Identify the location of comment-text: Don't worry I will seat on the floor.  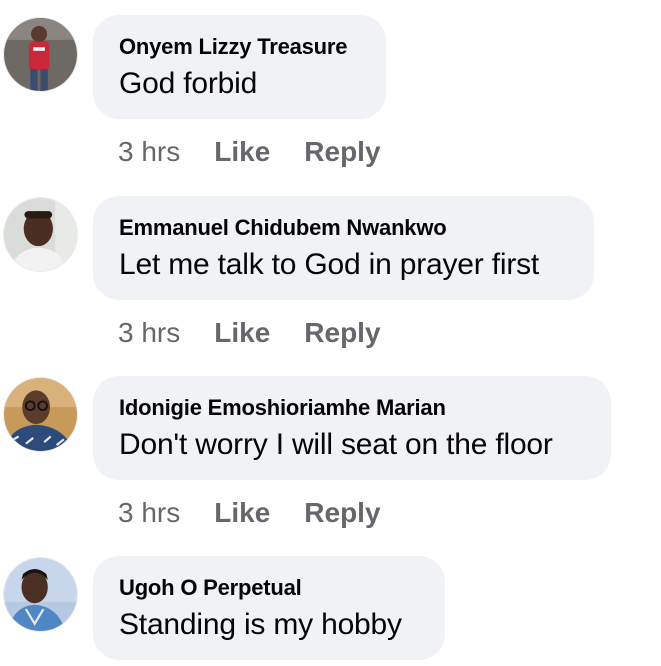
(336, 444).